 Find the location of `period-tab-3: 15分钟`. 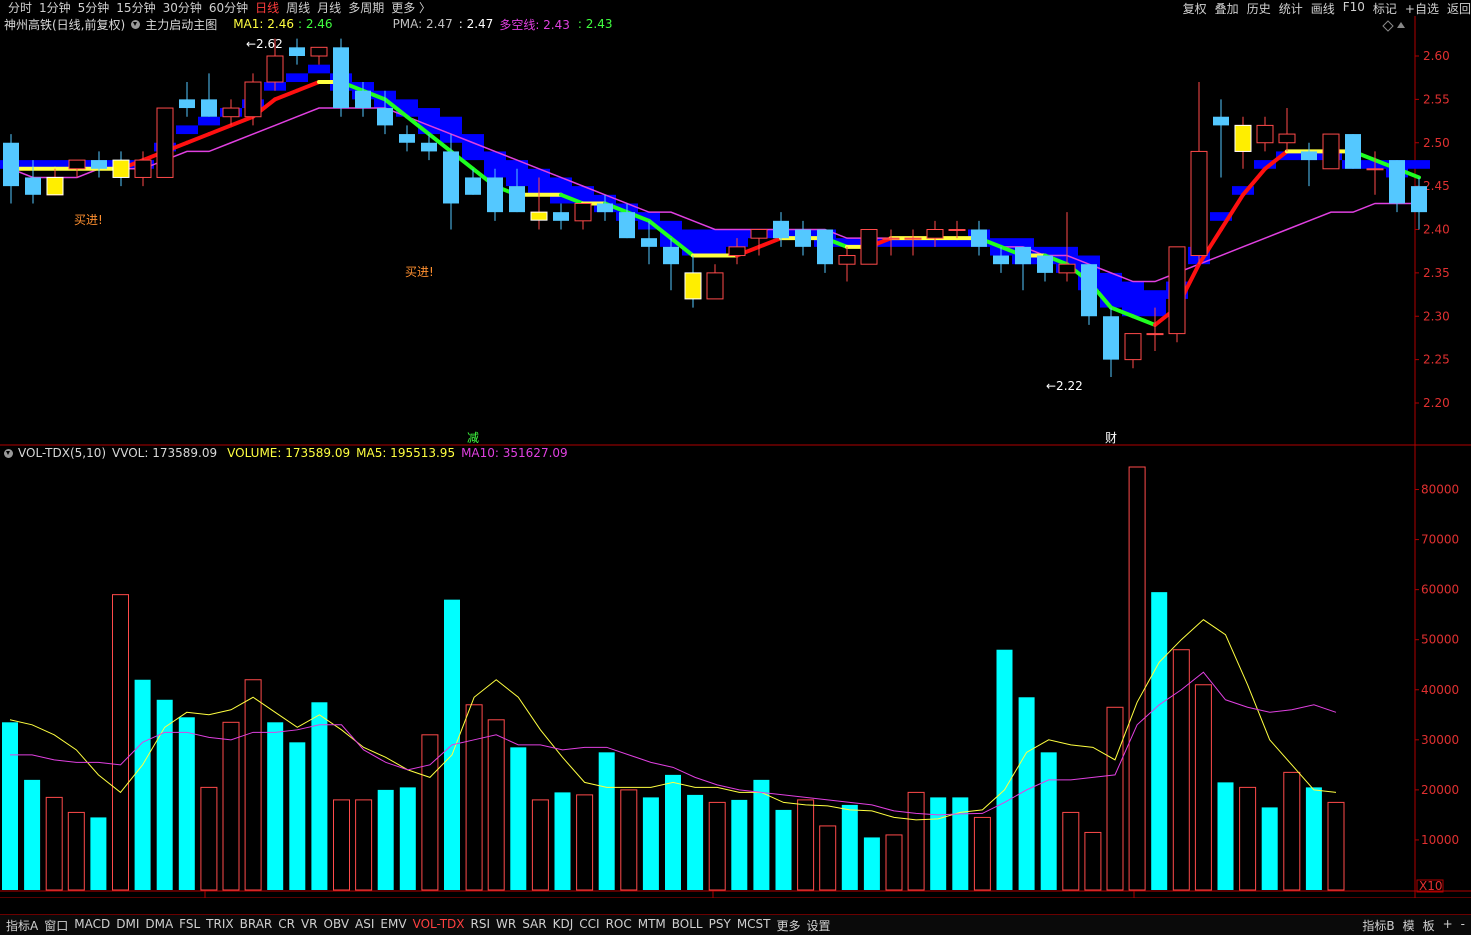

period-tab-3: 15分钟 is located at coordinates (135, 8).